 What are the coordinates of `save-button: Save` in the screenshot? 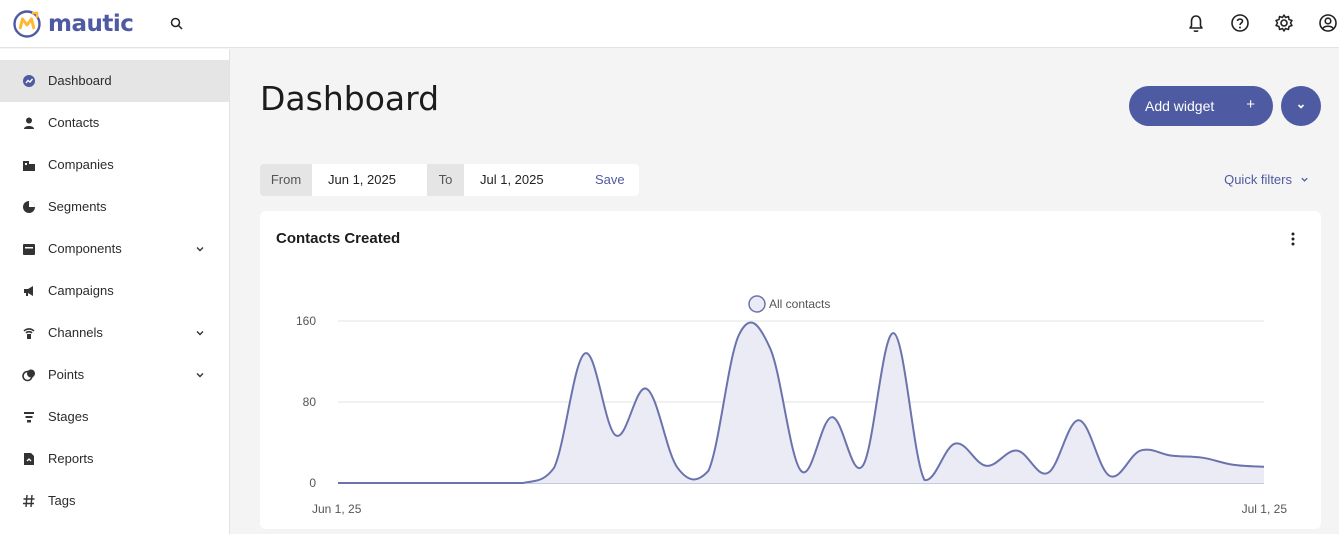 It's located at (610, 179).